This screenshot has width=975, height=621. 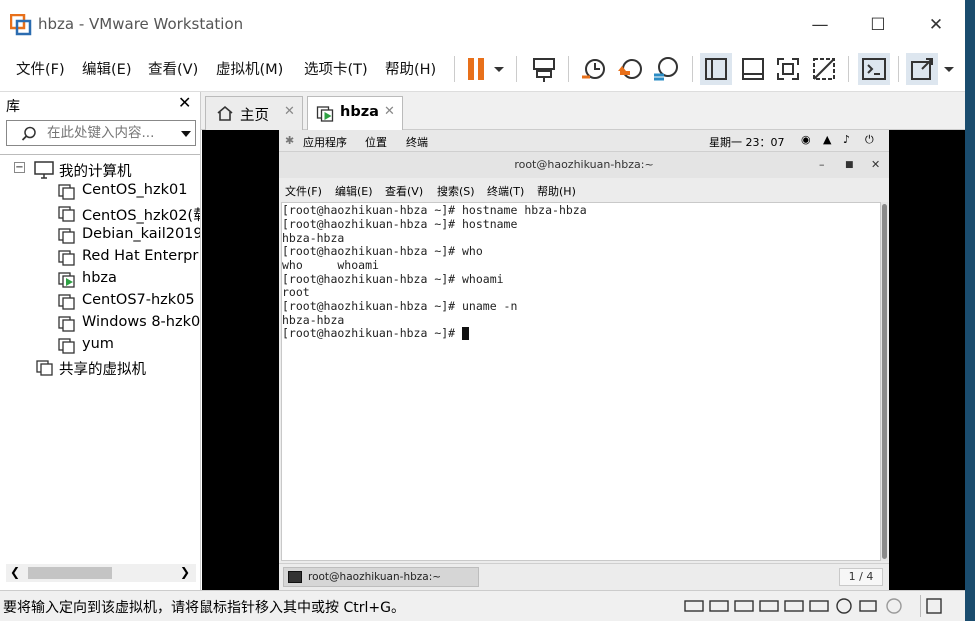 I want to click on minimize-button: –, so click(x=822, y=165).